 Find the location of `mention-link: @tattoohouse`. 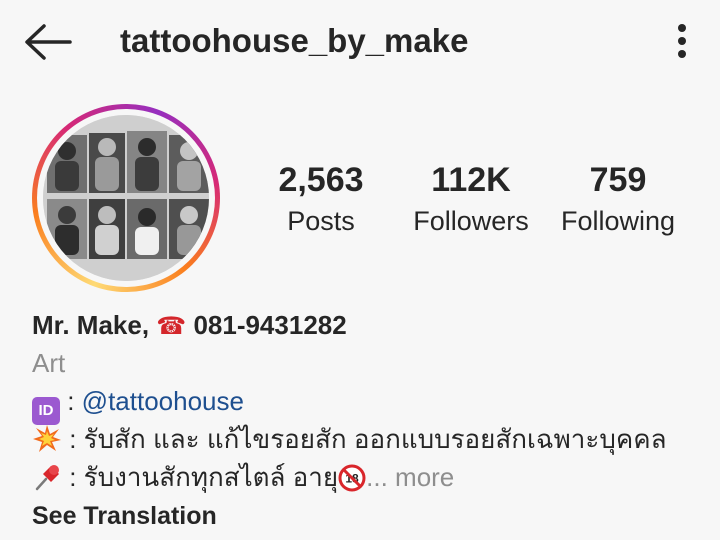

mention-link: @tattoohouse is located at coordinates (163, 401).